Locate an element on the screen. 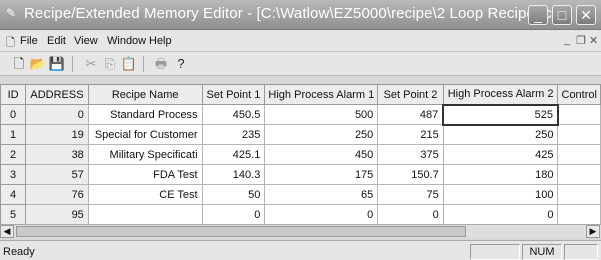  mdi-close-button: ✕ is located at coordinates (593, 40).